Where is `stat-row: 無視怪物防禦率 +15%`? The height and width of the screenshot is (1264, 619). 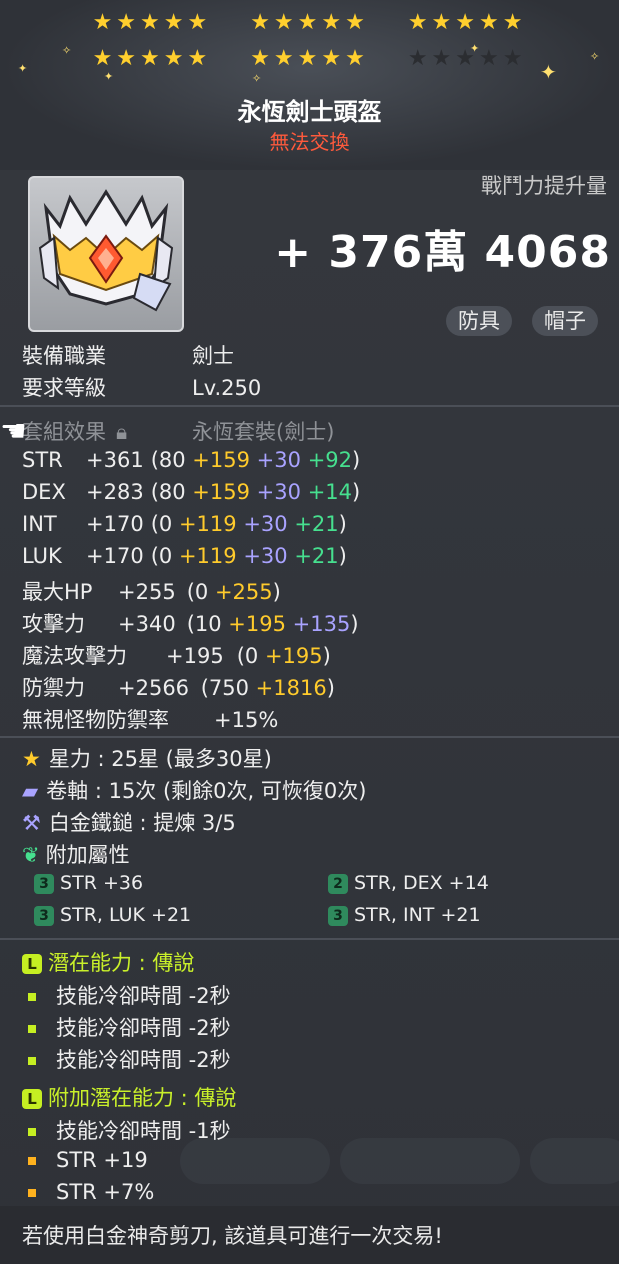 stat-row: 無視怪物防禦率 +15% is located at coordinates (150, 719).